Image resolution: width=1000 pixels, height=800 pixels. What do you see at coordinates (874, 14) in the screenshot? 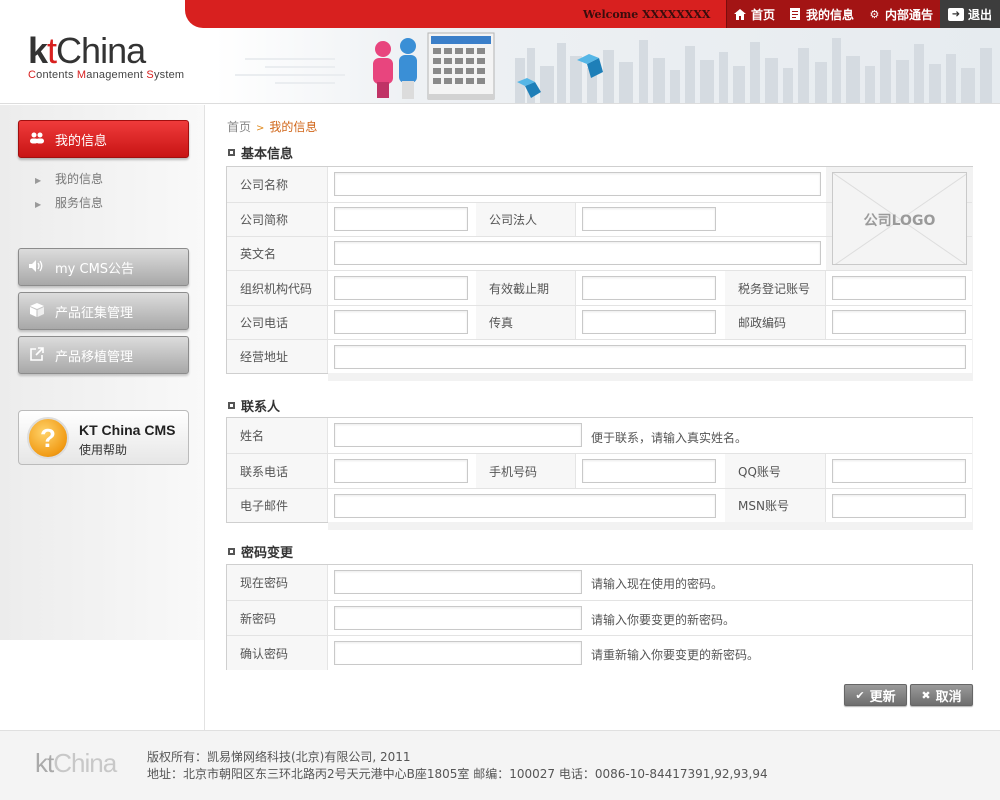
I see `gear-icon: ⚙` at bounding box center [874, 14].